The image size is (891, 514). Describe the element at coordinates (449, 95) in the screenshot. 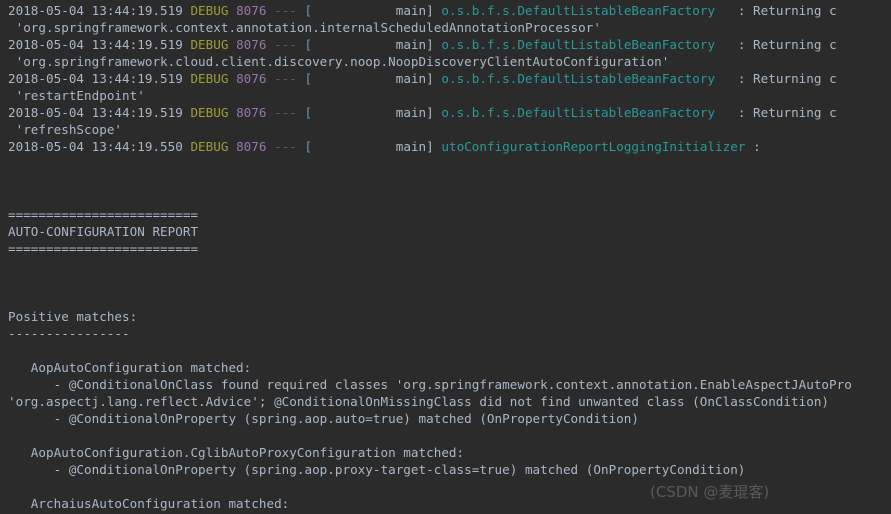

I see `log-line-6: 'restartEndpoint'` at that location.